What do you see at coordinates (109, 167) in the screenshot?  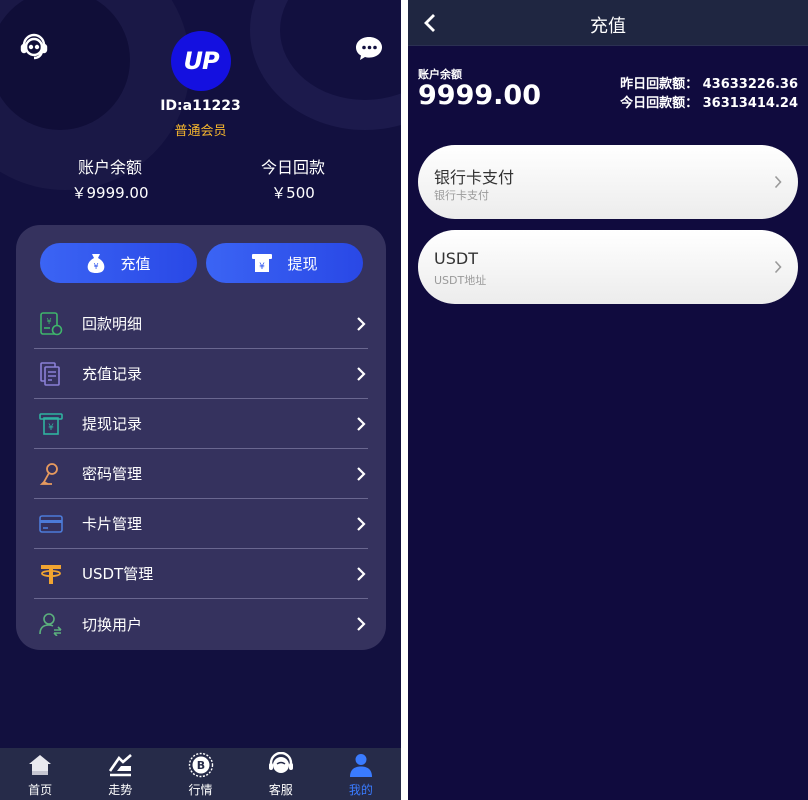 I see `balance-label: 账户余额` at bounding box center [109, 167].